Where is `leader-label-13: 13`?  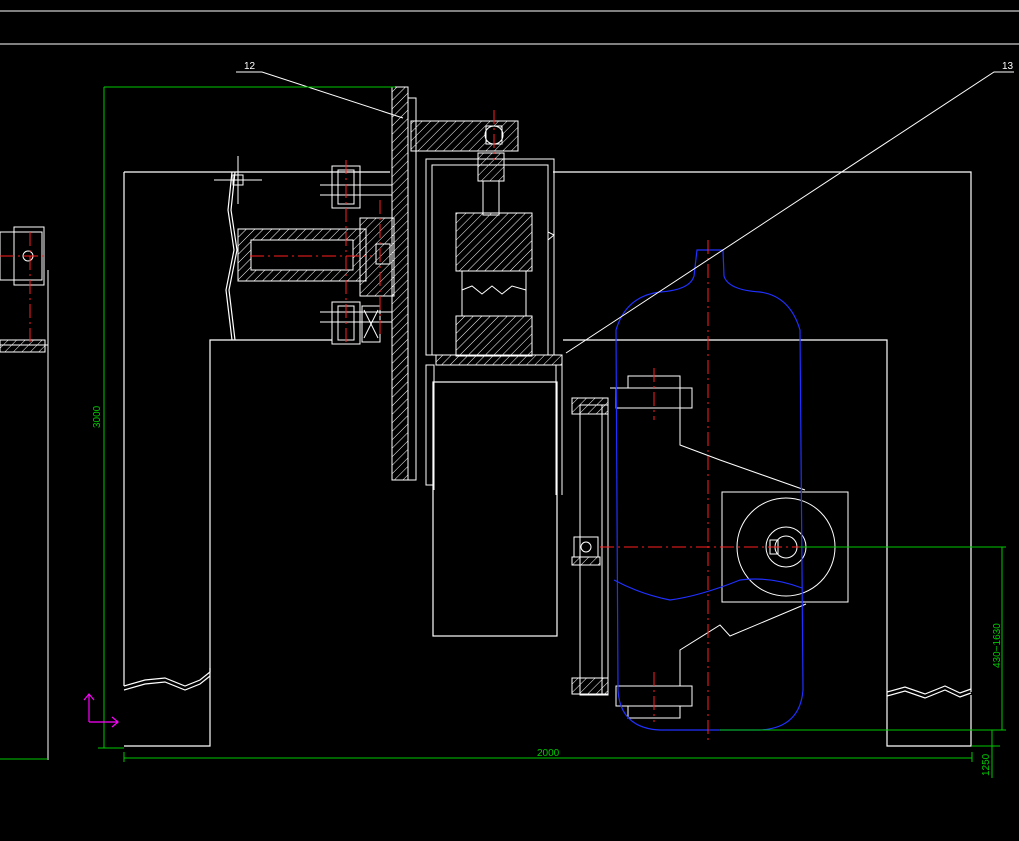 leader-label-13: 13 is located at coordinates (1008, 66).